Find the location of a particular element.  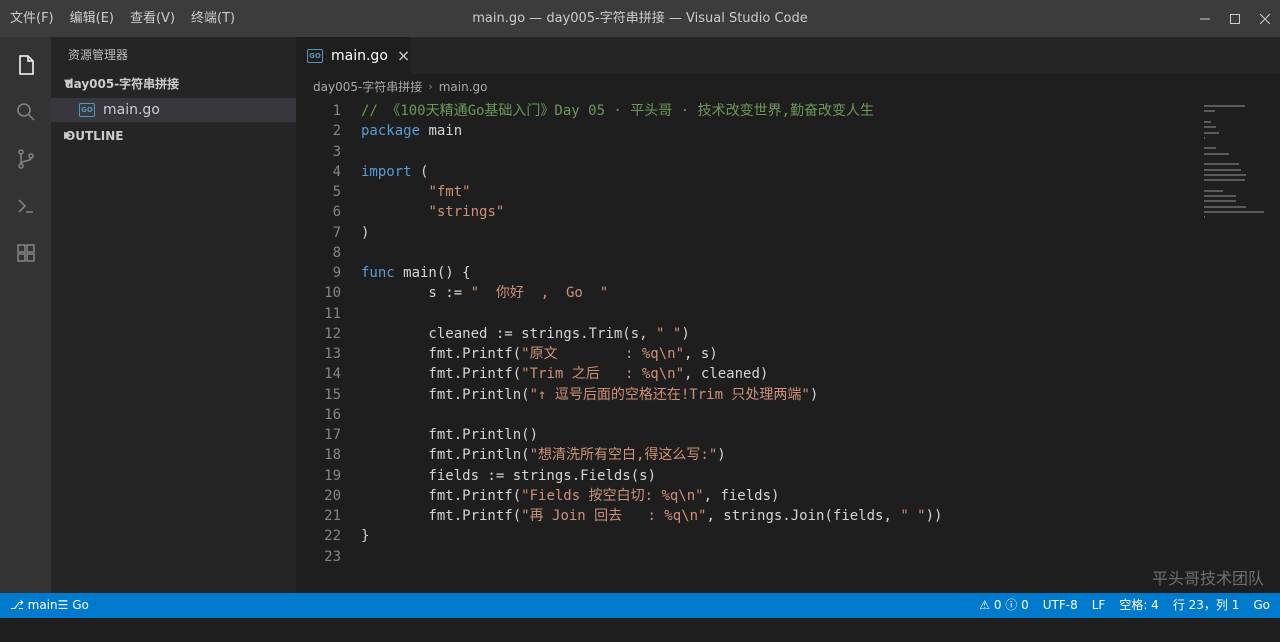

maximize-button is located at coordinates (1235, 18).